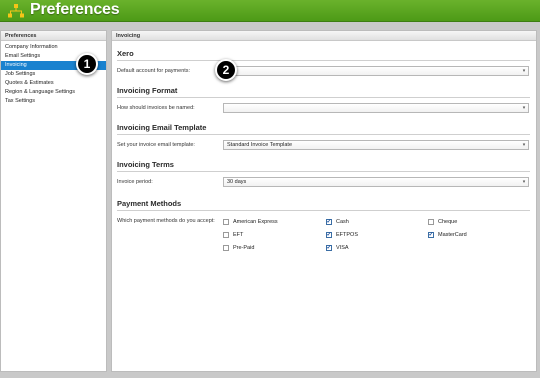  What do you see at coordinates (162, 127) in the screenshot?
I see `section-title-email-template: Invoicing Email Template` at bounding box center [162, 127].